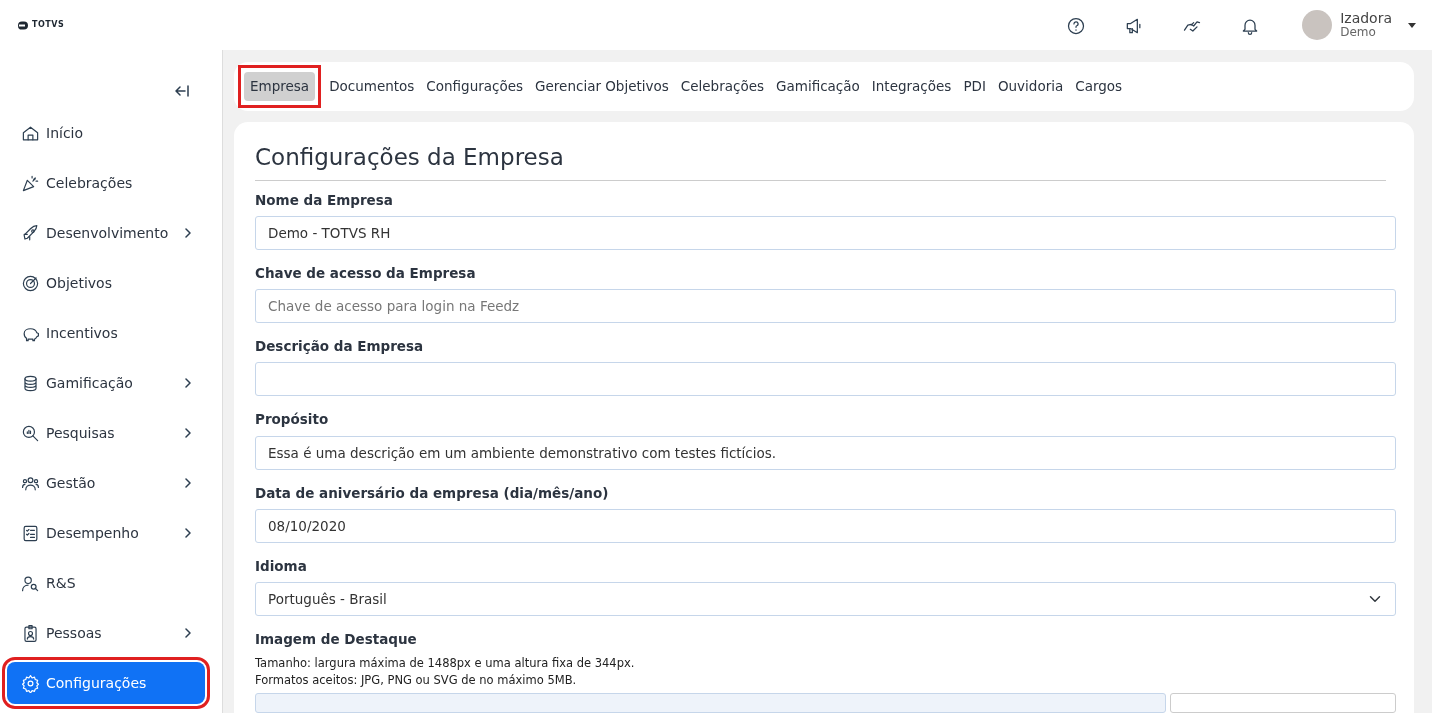 This screenshot has width=1432, height=713. What do you see at coordinates (366, 273) in the screenshot?
I see `field-label: Chave de acesso da Empresa` at bounding box center [366, 273].